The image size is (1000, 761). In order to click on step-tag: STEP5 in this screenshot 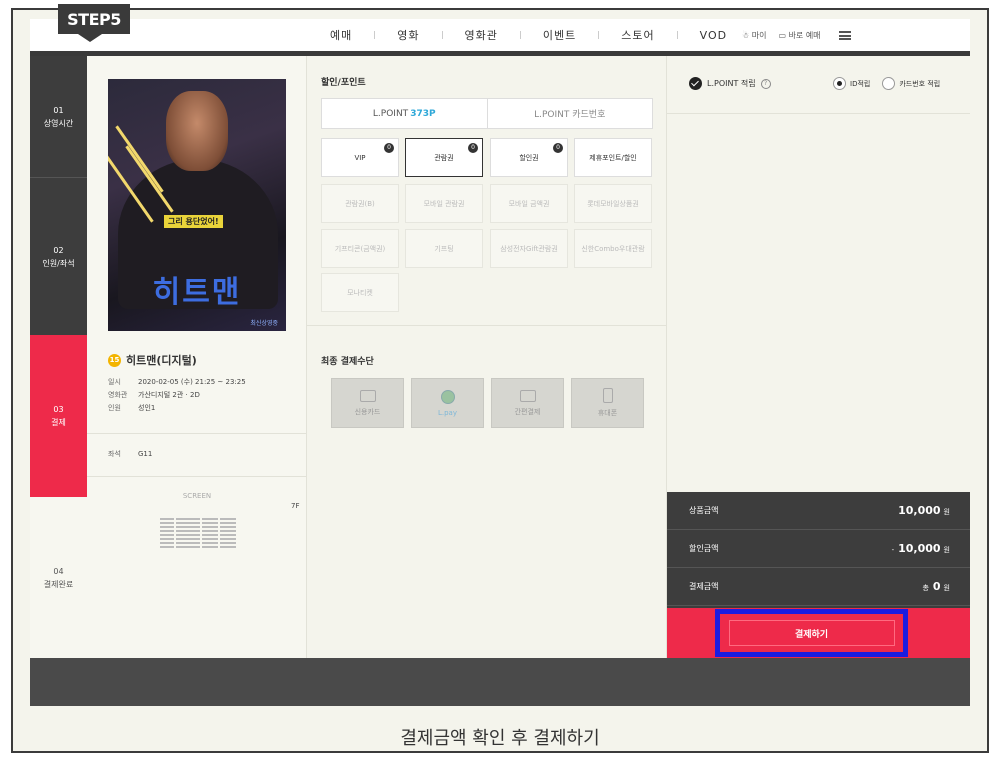, I will do `click(94, 23)`.